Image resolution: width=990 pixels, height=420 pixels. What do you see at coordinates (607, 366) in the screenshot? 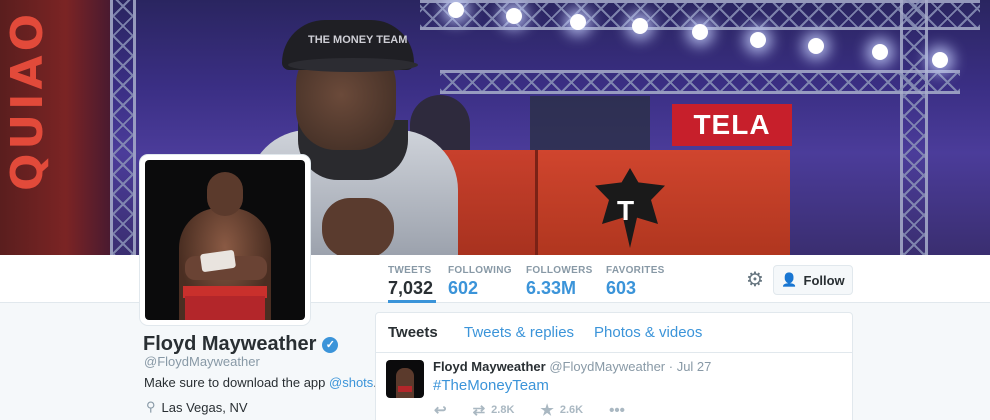
I see `tweet-author-handle: @FloydMayweather` at bounding box center [607, 366].